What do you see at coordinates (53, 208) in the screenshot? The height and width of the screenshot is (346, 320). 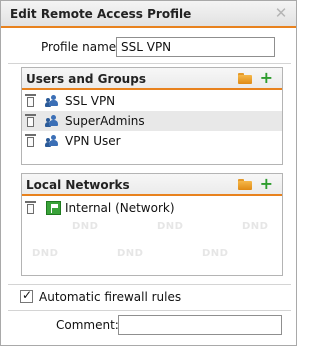 I see `network-icon` at bounding box center [53, 208].